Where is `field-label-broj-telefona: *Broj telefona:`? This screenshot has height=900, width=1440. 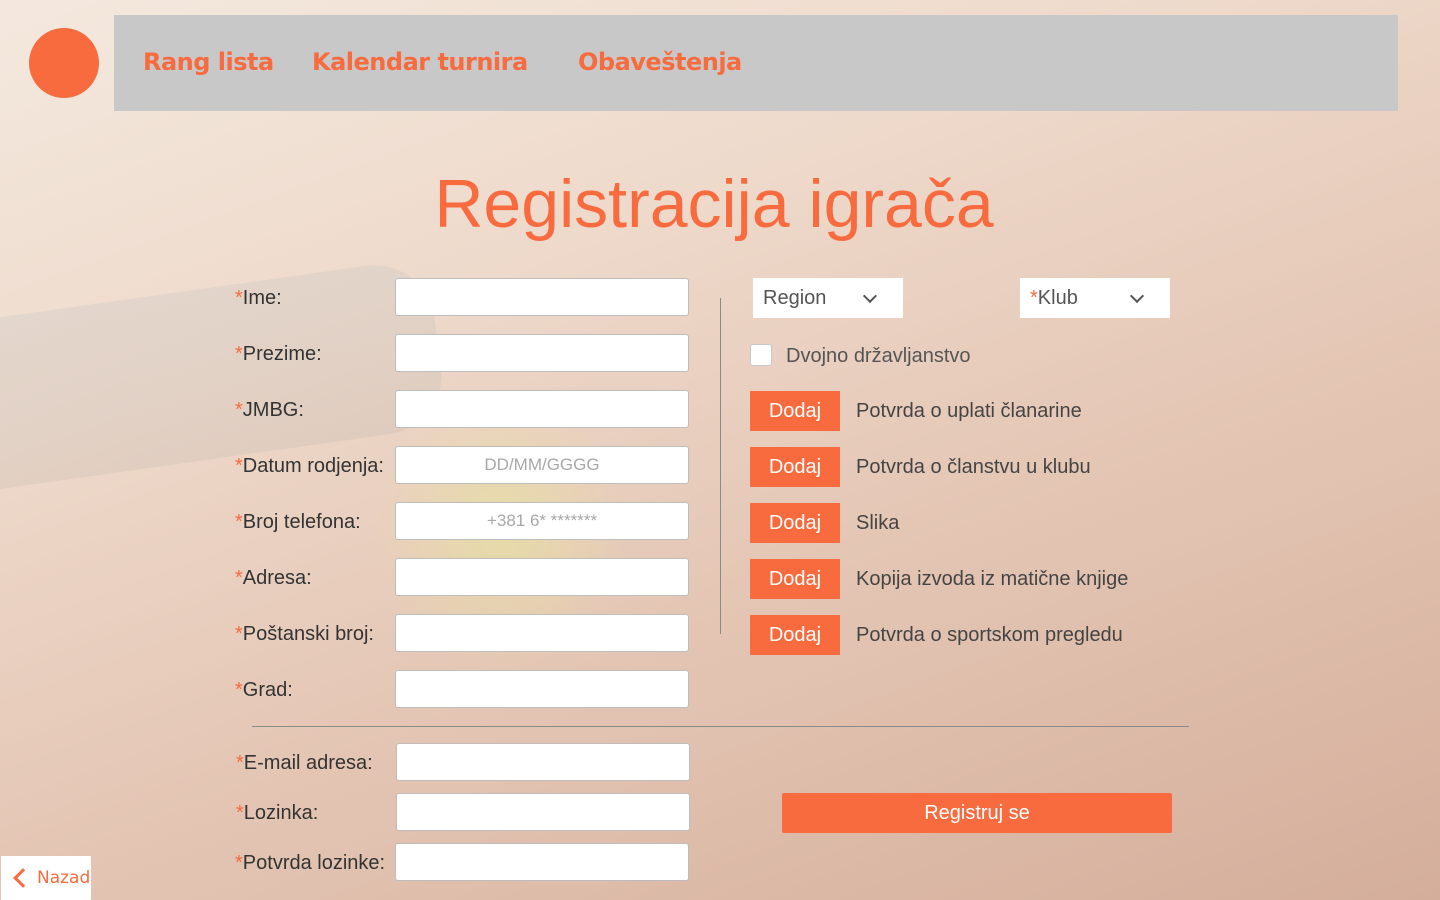
field-label-broj-telefona: *Broj telefona: is located at coordinates (298, 522).